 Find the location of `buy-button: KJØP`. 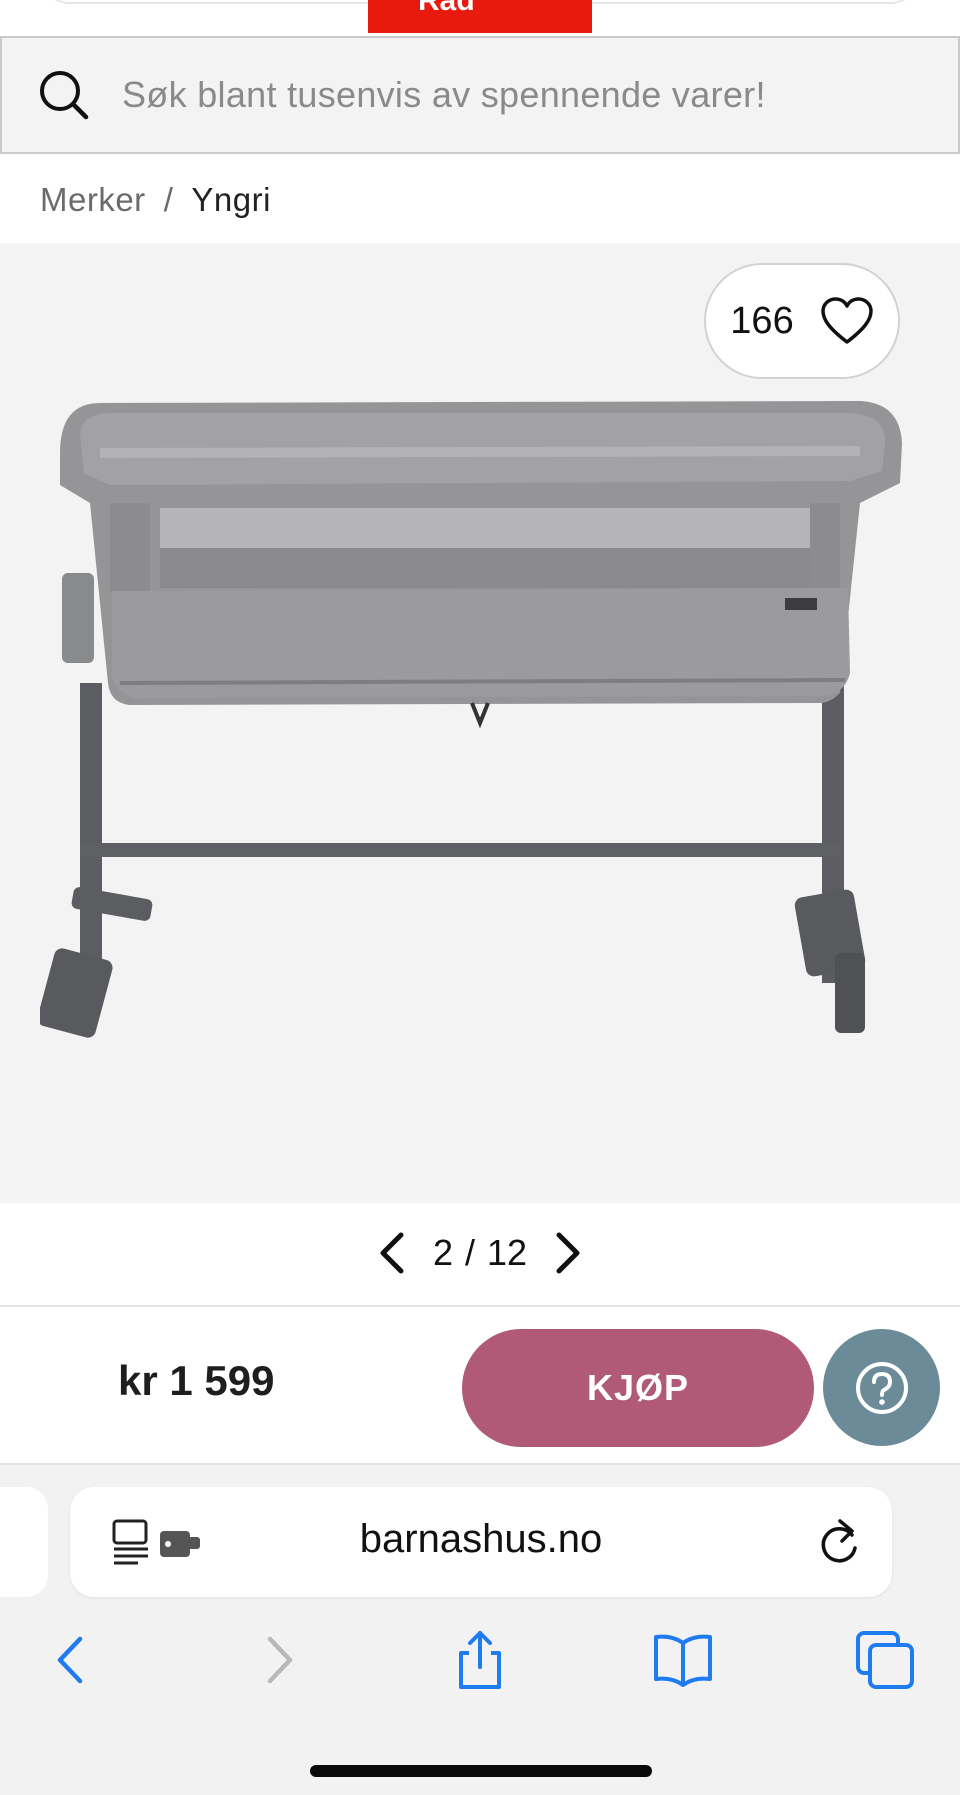

buy-button: KJØP is located at coordinates (638, 1388).